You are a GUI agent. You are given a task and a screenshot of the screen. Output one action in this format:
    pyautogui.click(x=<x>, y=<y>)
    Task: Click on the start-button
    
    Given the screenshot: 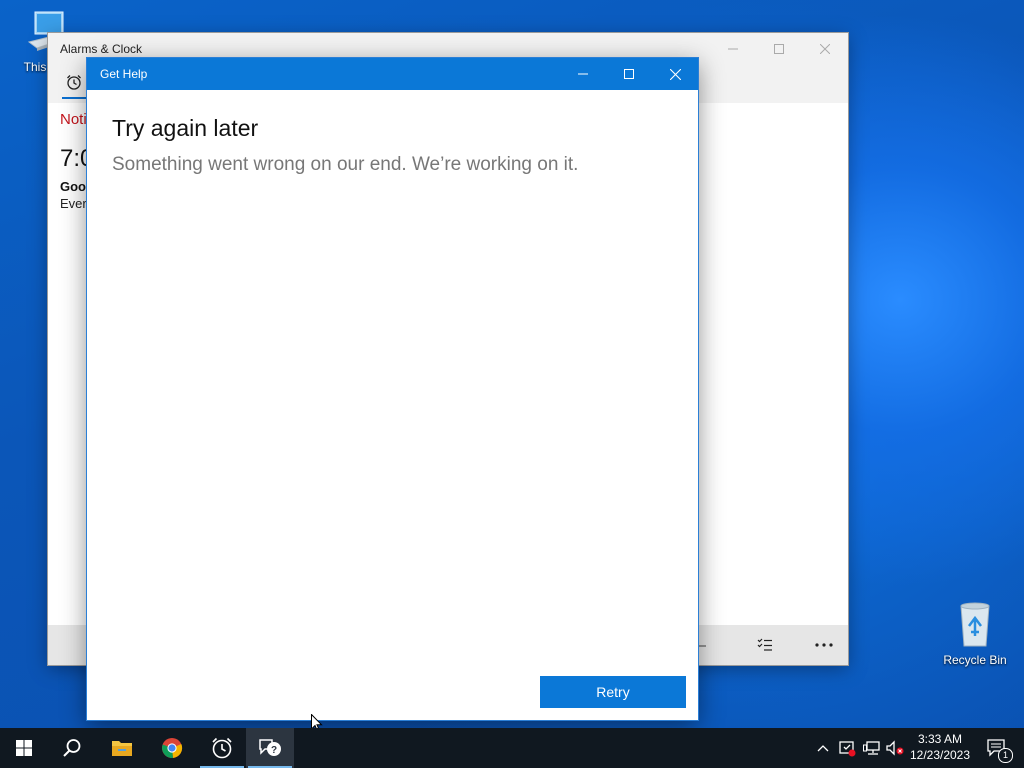 What is the action you would take?
    pyautogui.click(x=24, y=748)
    